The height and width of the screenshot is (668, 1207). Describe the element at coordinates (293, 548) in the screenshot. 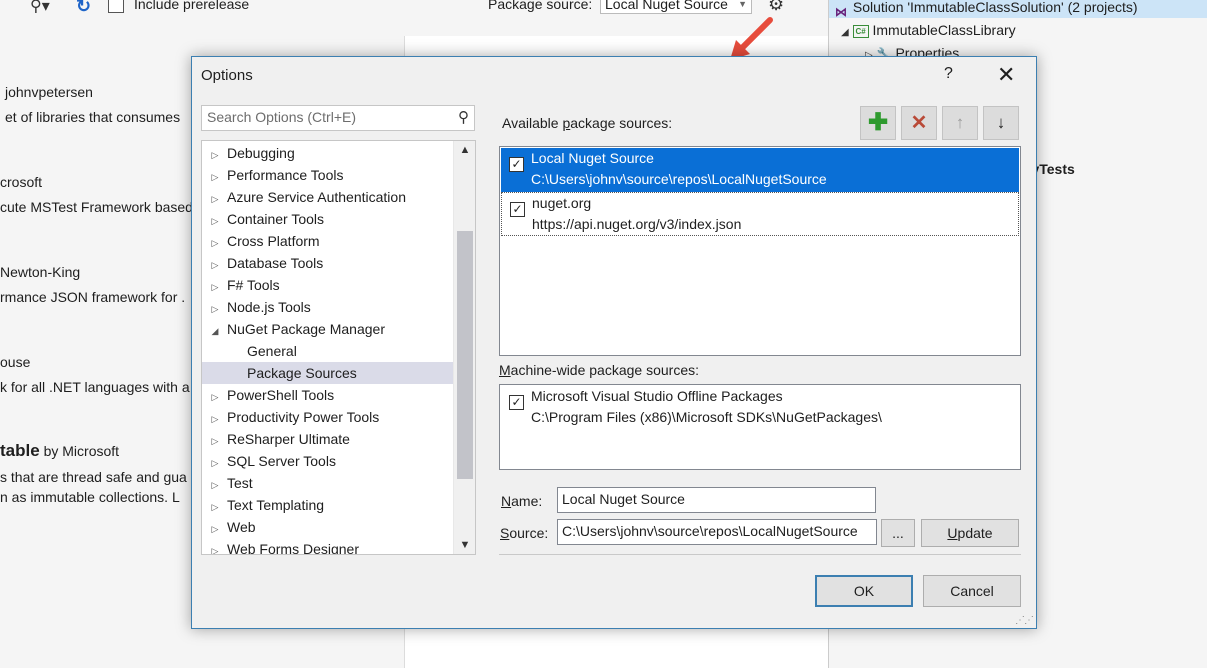

I see `tree-item-label: Web Forms Designer` at that location.